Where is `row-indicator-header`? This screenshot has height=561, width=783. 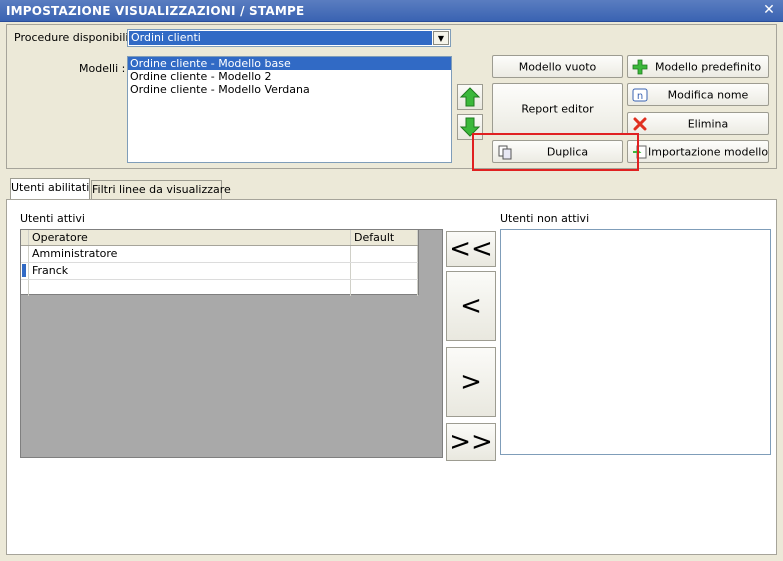
row-indicator-header is located at coordinates (25, 237).